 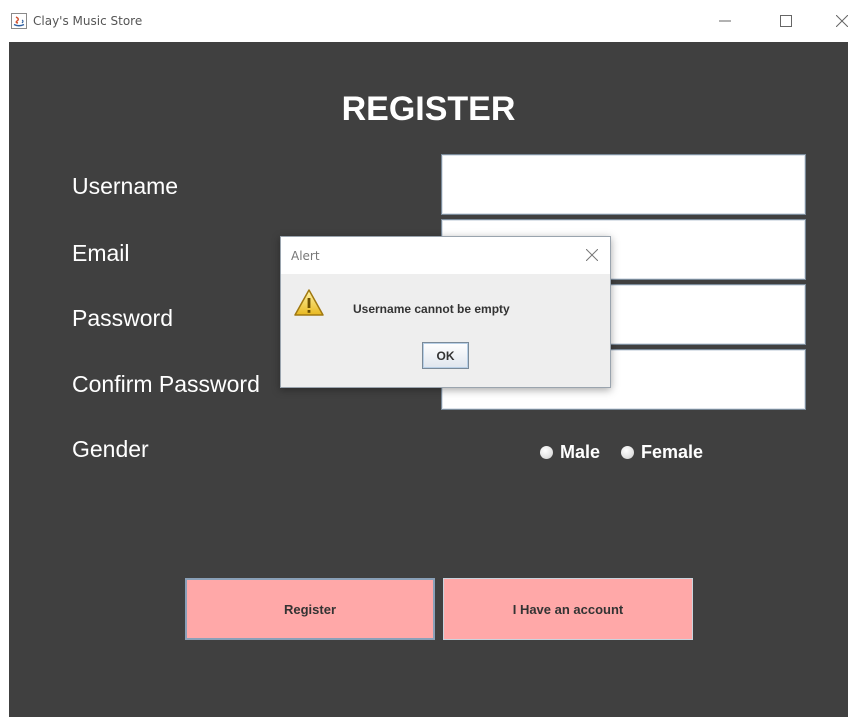 I want to click on register-button: Register, so click(x=310, y=609).